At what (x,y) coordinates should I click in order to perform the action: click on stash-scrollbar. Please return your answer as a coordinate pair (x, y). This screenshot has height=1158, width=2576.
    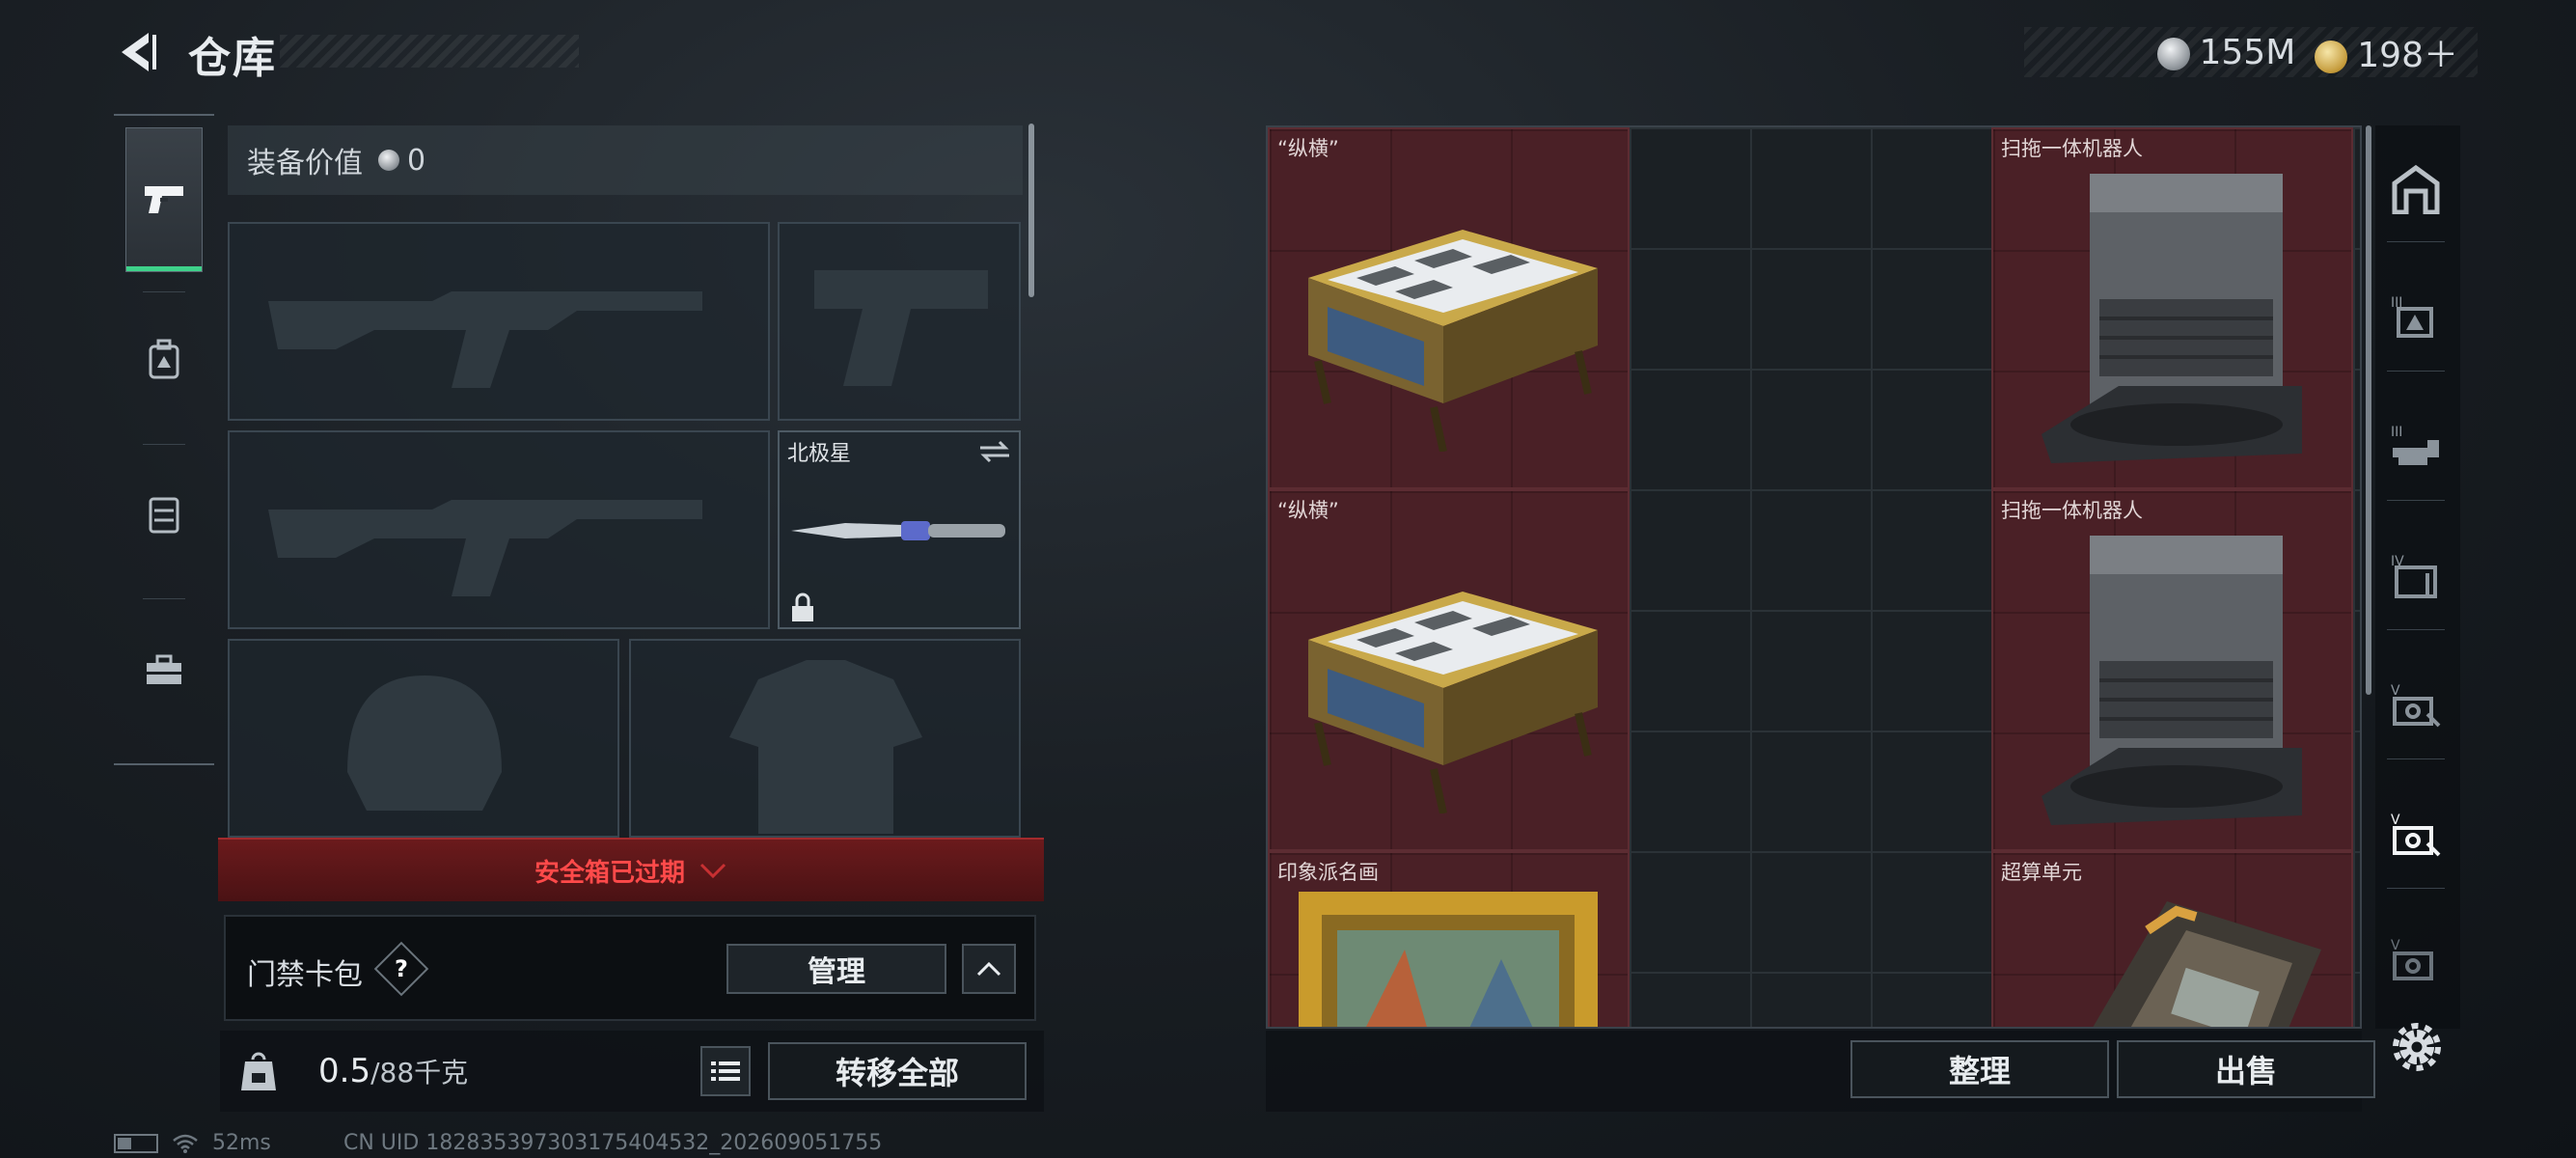
    Looking at the image, I should click on (2368, 410).